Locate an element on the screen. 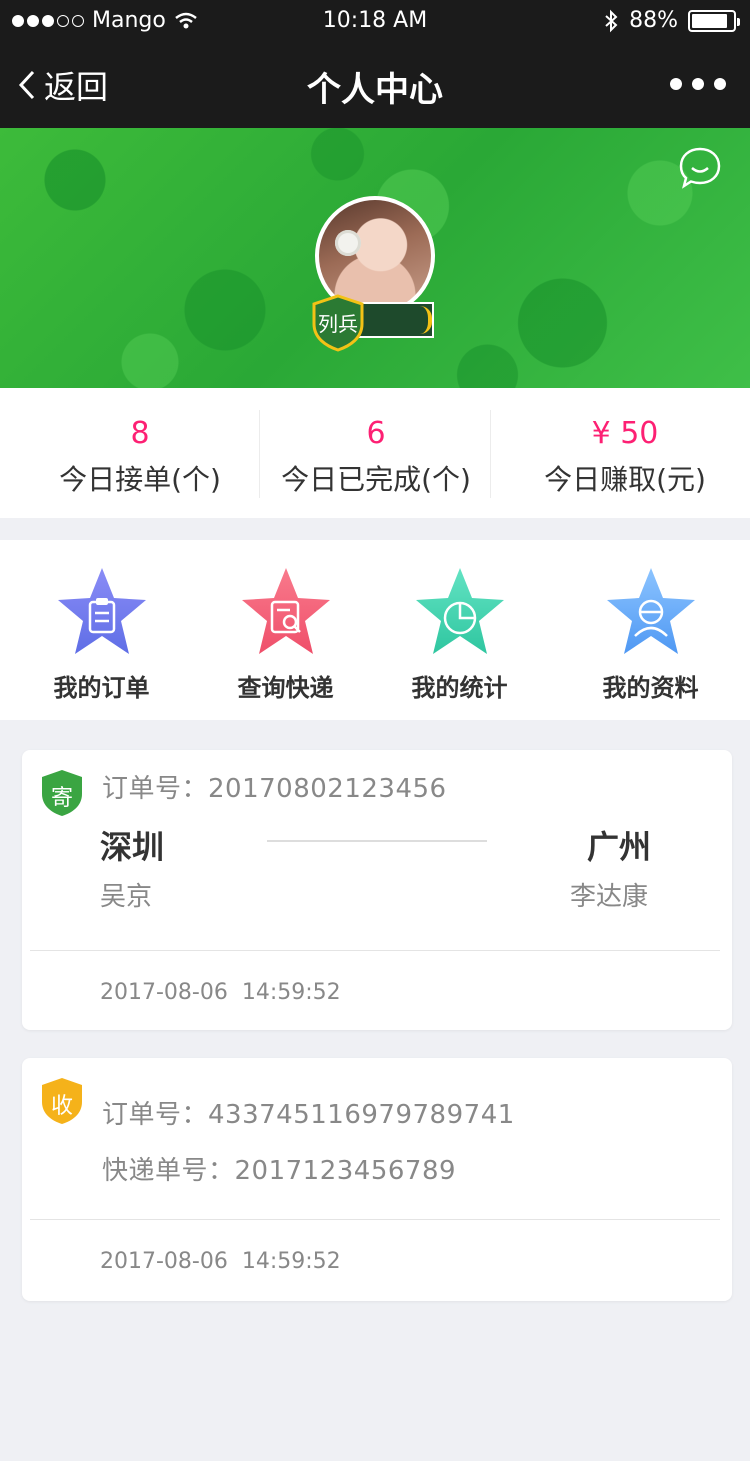  menu-item-my-stats: 我的统计 is located at coordinates (459, 630).